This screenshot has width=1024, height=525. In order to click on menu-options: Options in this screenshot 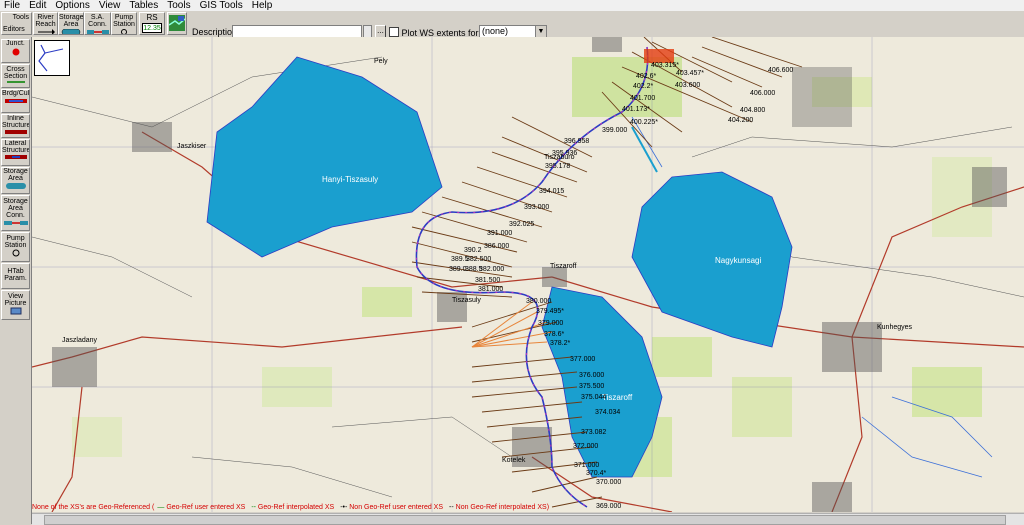, I will do `click(72, 5)`.